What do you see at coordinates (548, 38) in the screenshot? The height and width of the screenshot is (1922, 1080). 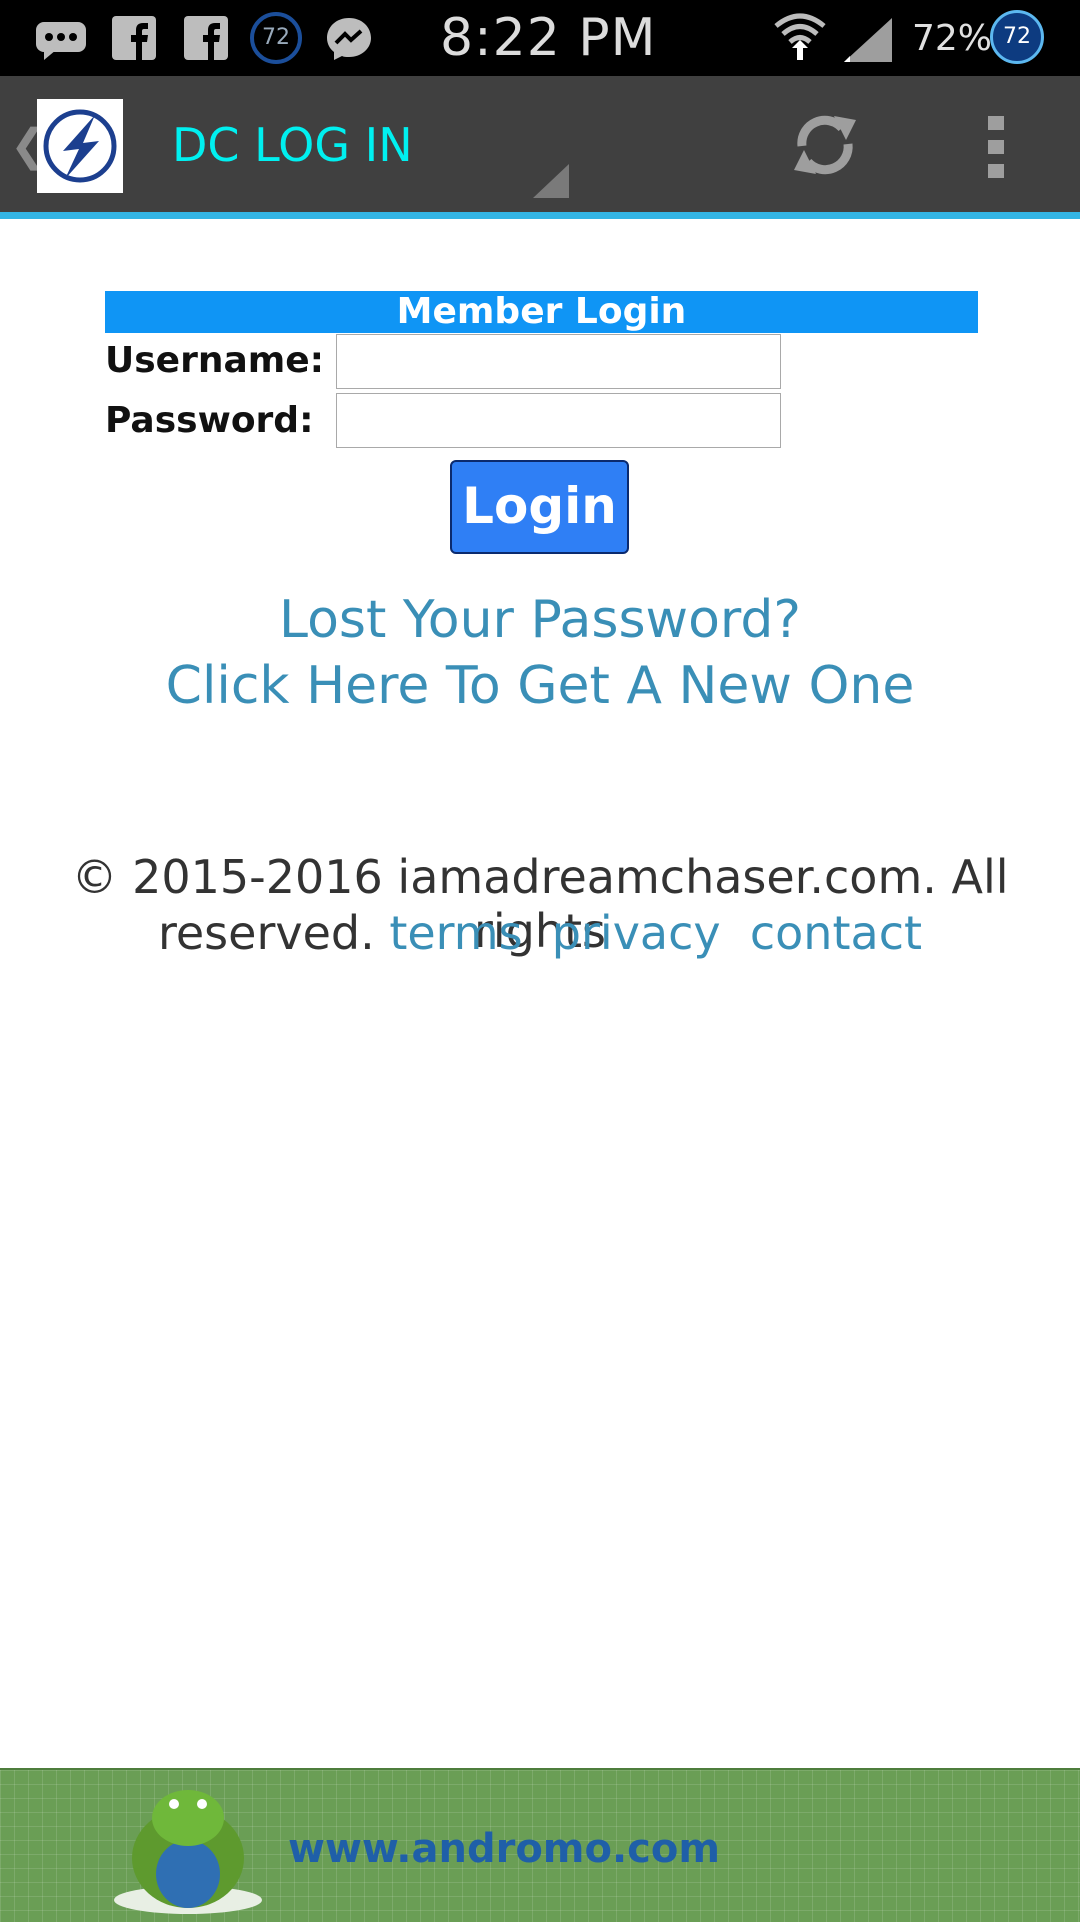 I see `status-time: 8:22 PM` at bounding box center [548, 38].